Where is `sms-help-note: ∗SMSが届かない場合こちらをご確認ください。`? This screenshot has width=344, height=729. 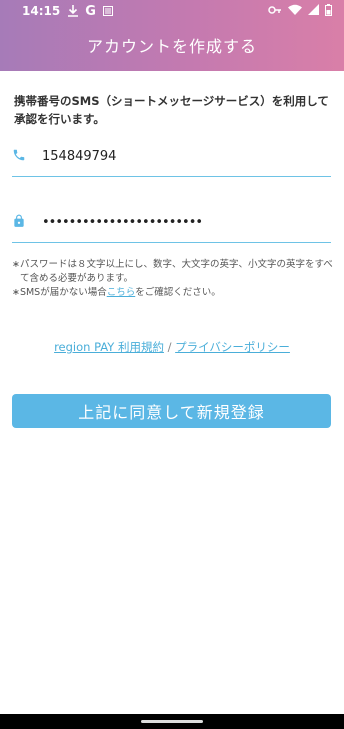 sms-help-note: ∗SMSが届かない場合こちらをご確認ください。 is located at coordinates (173, 293).